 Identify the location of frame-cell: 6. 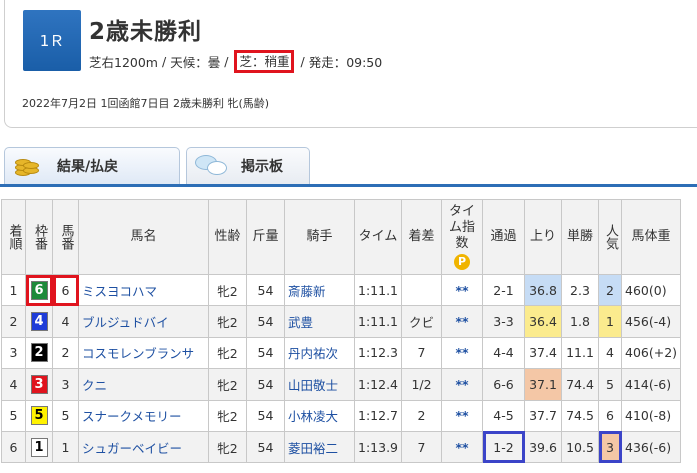
(39, 290).